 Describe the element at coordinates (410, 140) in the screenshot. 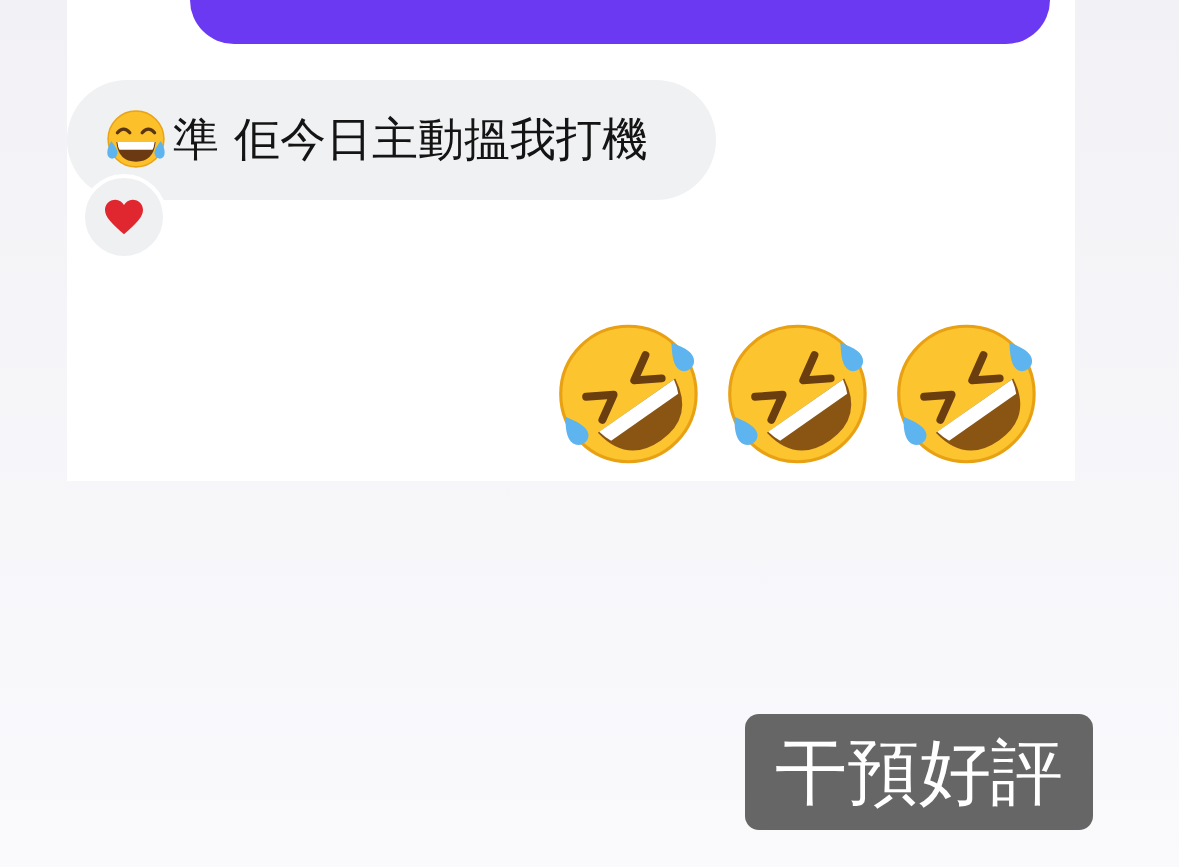

I see `message-text: 準 佢今日主動搵我打機` at that location.